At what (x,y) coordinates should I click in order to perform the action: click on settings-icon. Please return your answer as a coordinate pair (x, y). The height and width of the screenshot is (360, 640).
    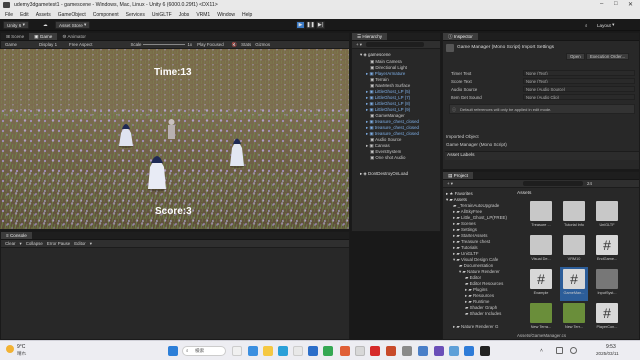
    Looking at the image, I should click on (454, 351).